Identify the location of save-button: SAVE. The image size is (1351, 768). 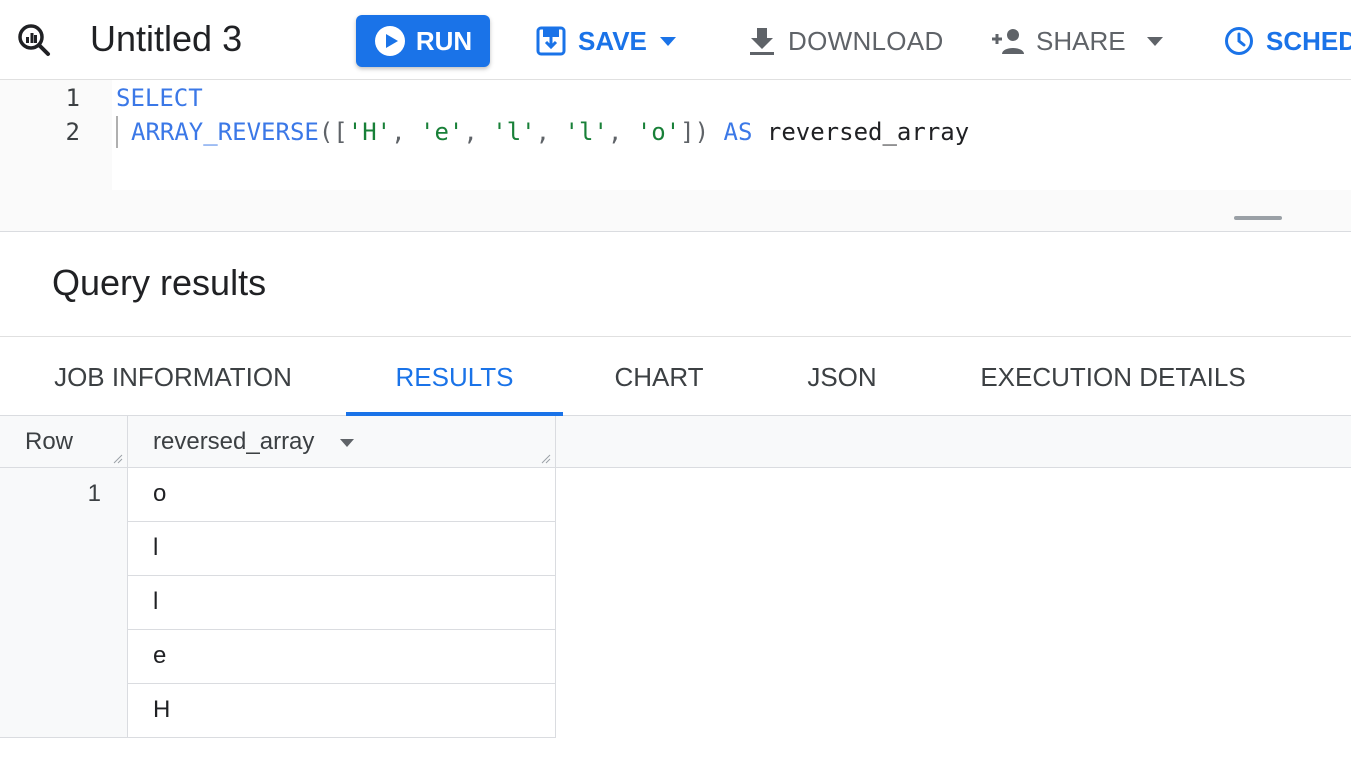
(606, 41).